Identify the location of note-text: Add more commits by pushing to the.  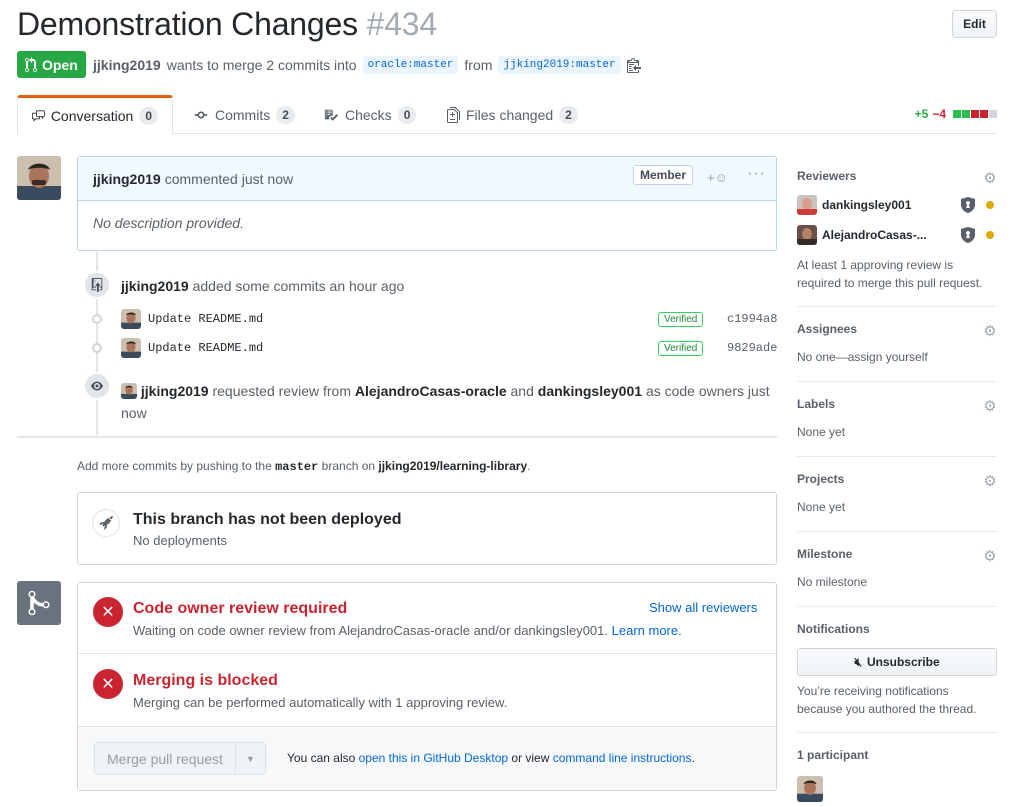
(174, 466).